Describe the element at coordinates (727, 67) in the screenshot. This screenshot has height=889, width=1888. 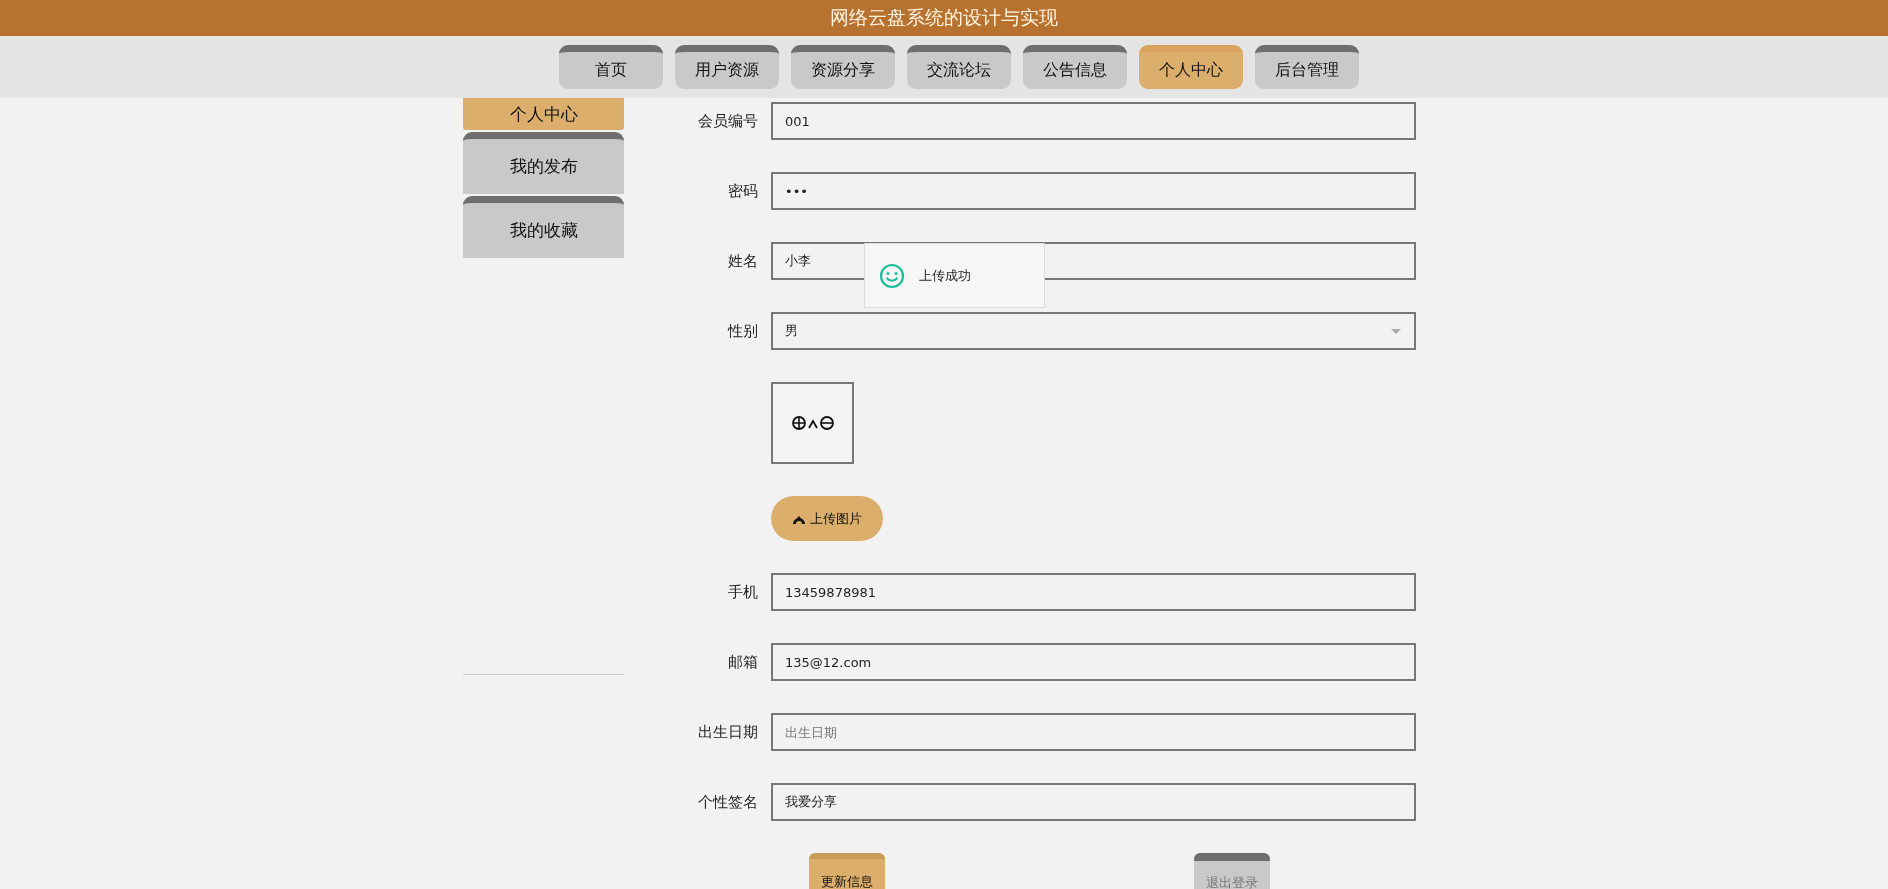
I see `nav-tab: 用户资源` at that location.